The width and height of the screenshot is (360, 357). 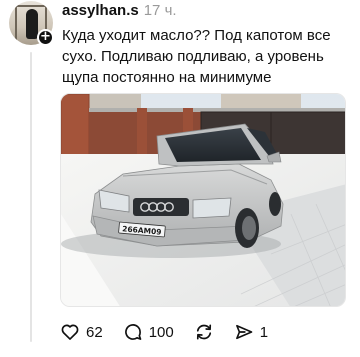 I want to click on repost-button, so click(x=204, y=332).